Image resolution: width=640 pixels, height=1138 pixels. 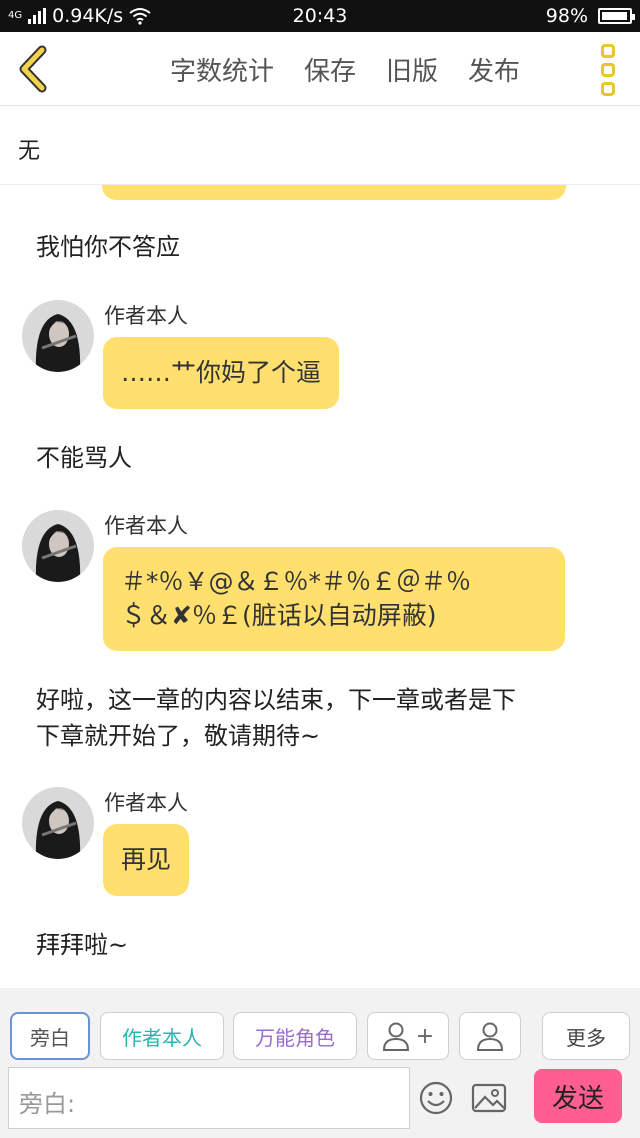 I want to click on send-button: 发送, so click(x=578, y=1096).